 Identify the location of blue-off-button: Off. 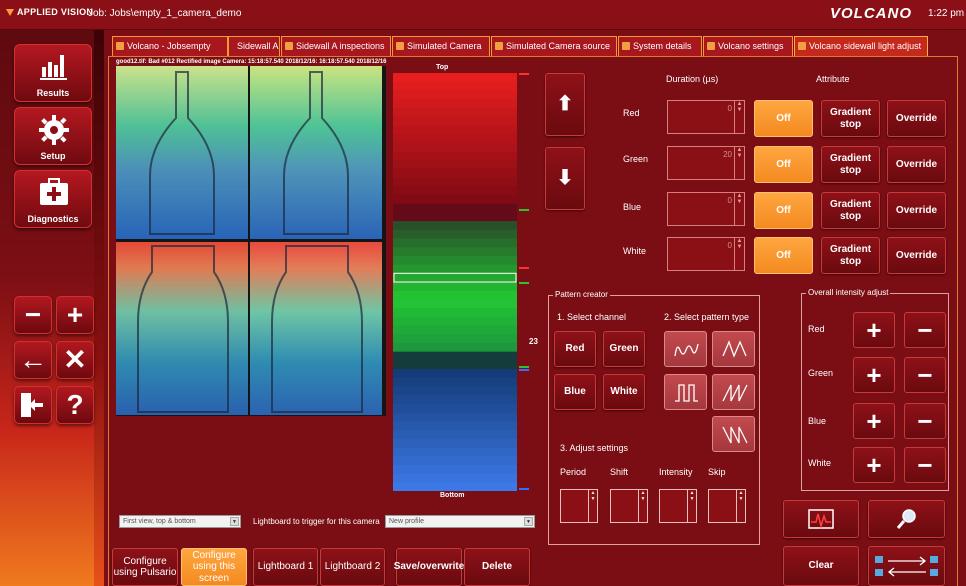
(783, 210).